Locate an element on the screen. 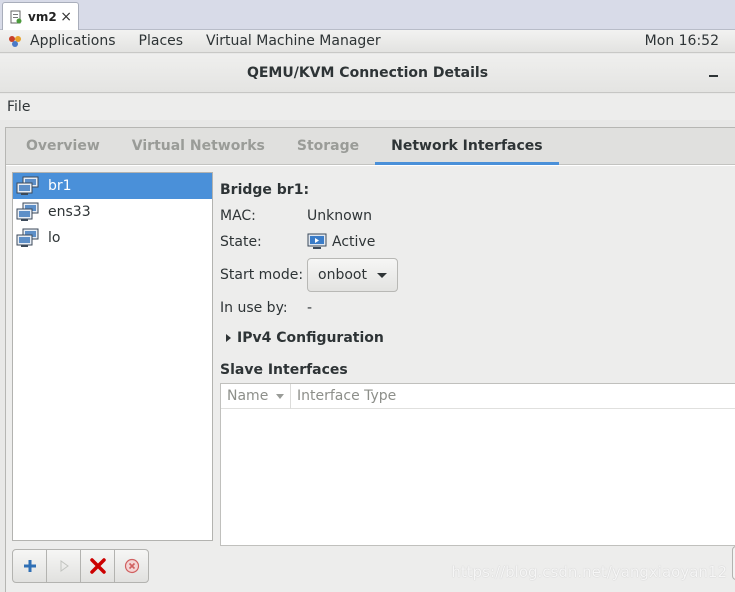 The width and height of the screenshot is (735, 592). close-icon: × is located at coordinates (66, 17).